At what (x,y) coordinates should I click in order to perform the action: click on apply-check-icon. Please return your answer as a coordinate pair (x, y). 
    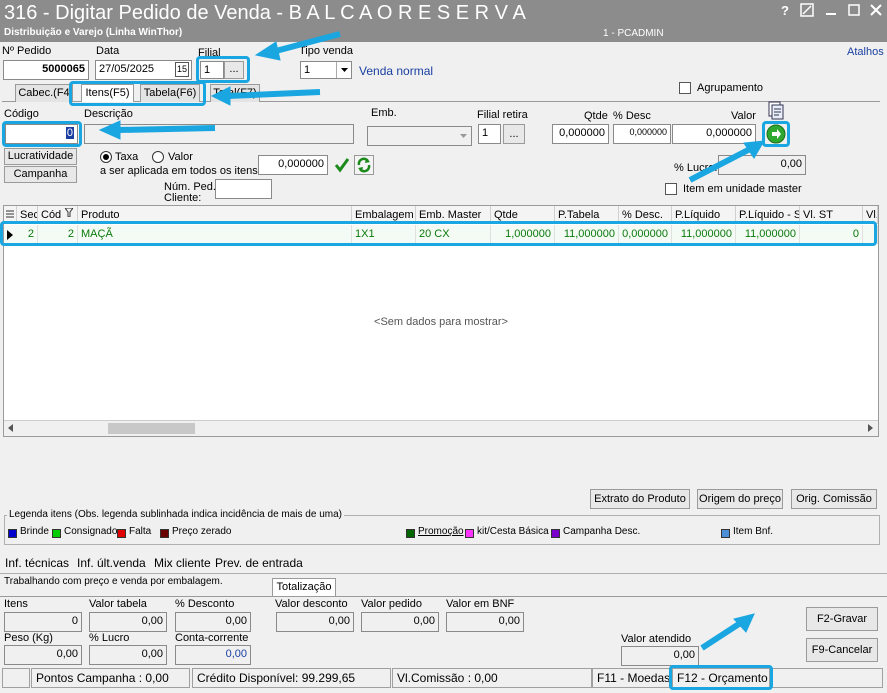
    Looking at the image, I should click on (342, 165).